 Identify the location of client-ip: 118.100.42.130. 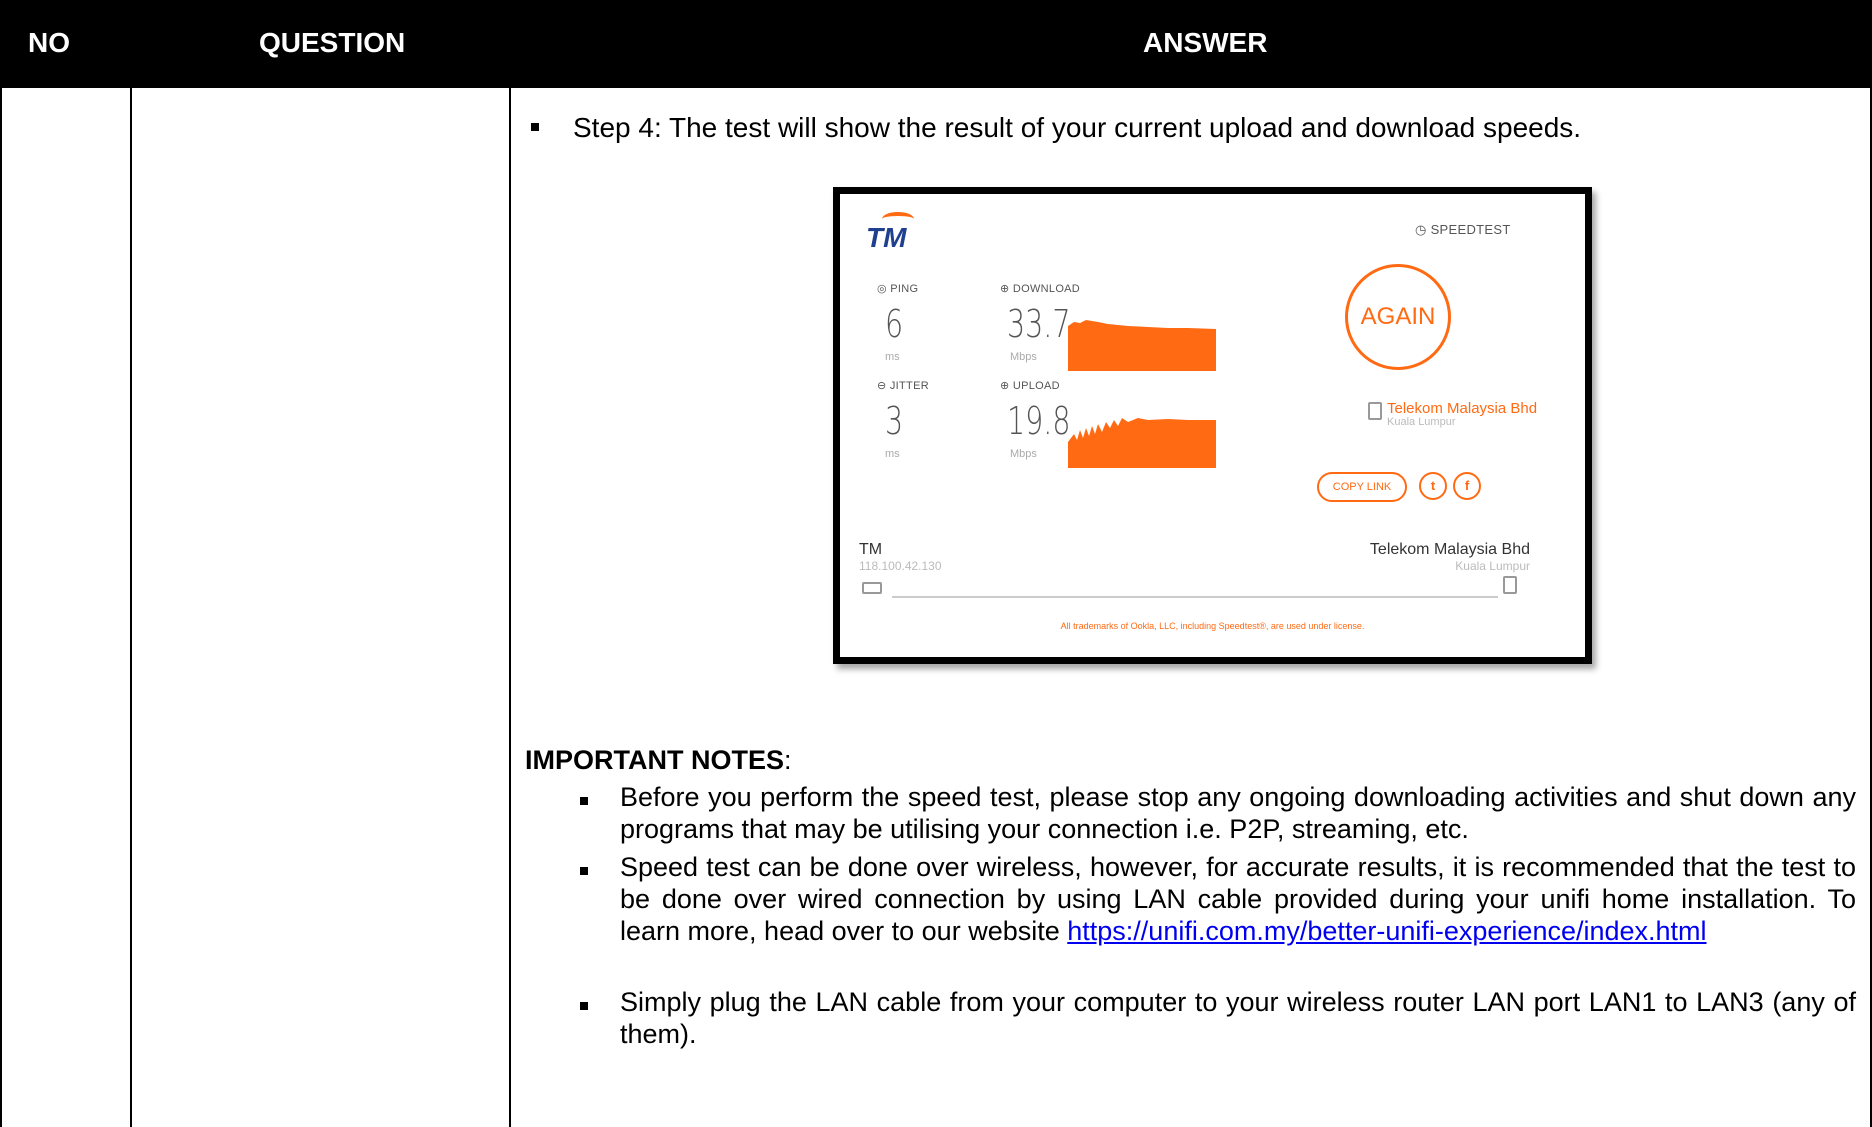
(900, 566).